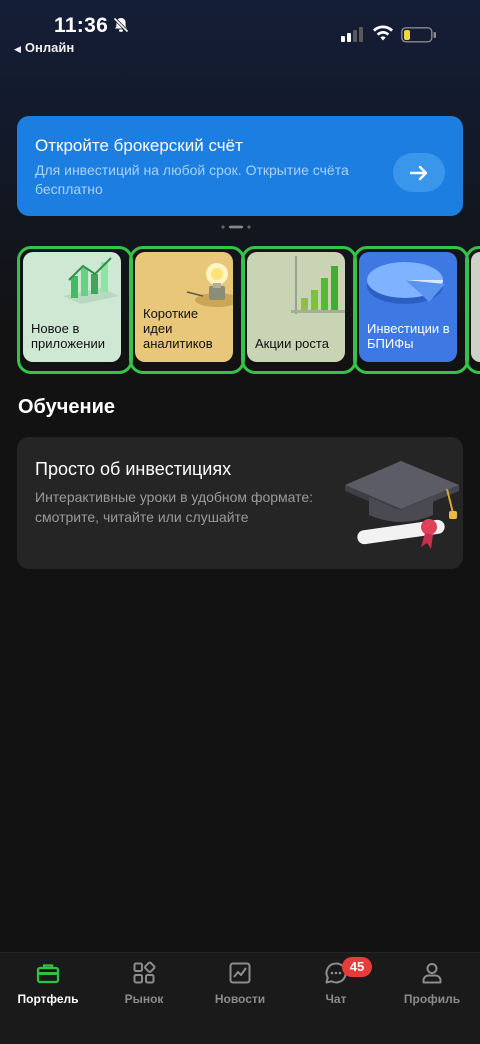  Describe the element at coordinates (408, 307) in the screenshot. I see `story-card-body: Инвестиции в БПИФы` at that location.